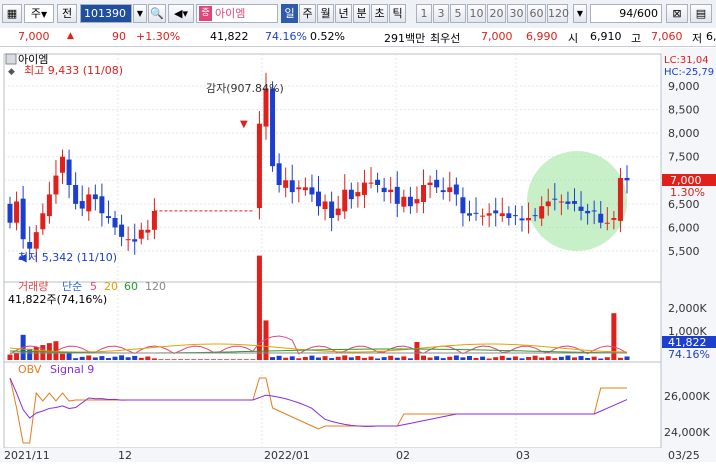 This screenshot has height=465, width=716. I want to click on price-tick-label: 5,500, so click(684, 251).